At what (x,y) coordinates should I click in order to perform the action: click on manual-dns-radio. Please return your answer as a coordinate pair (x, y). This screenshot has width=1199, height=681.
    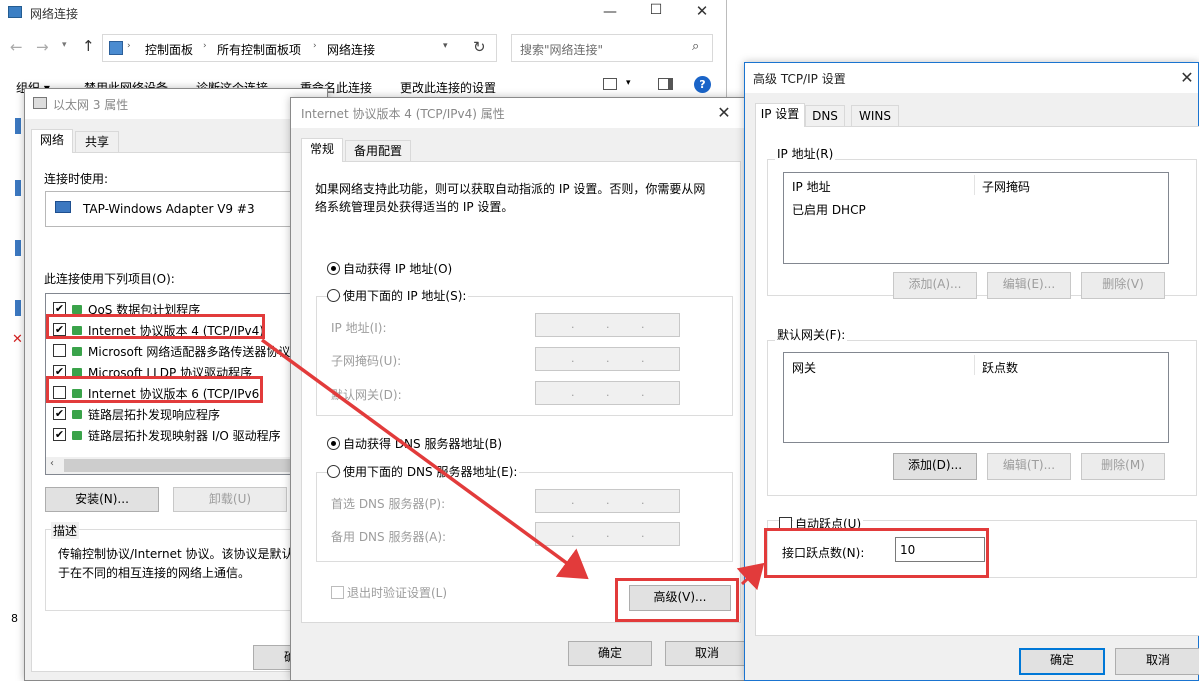
    Looking at the image, I should click on (333, 471).